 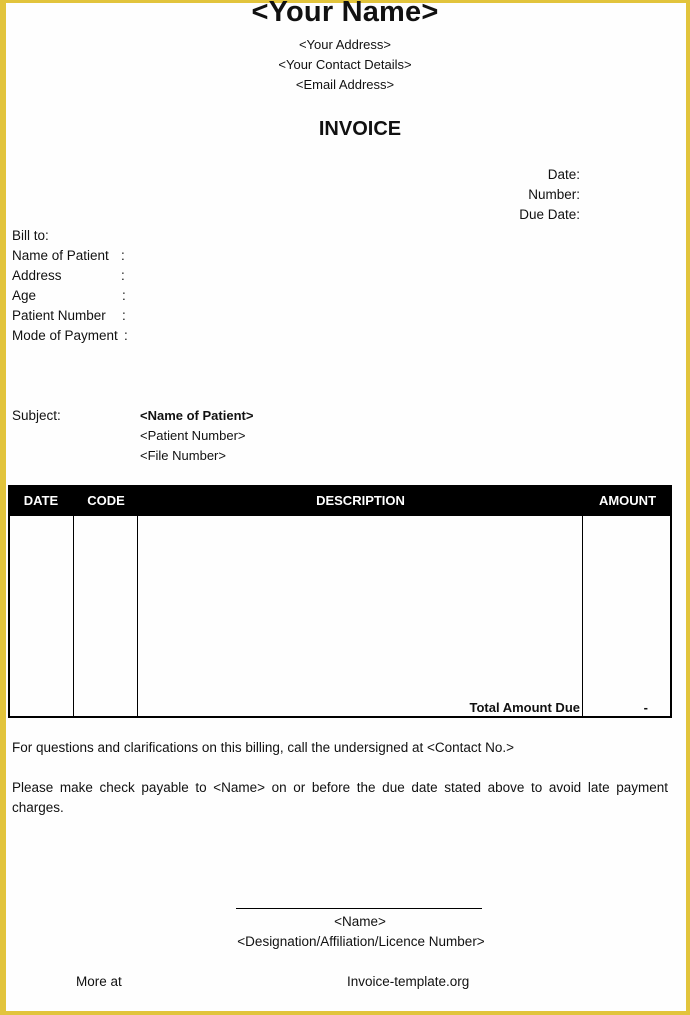 I want to click on field-address-label: Address, so click(x=37, y=275).